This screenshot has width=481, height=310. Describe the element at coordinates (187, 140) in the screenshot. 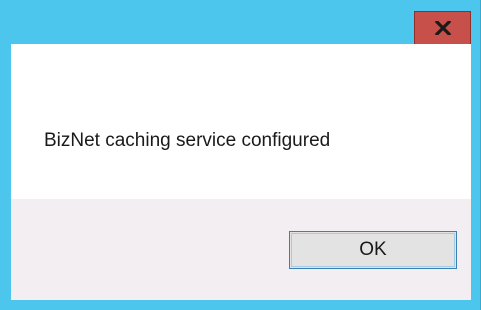

I see `dialog-message: BizNet caching service configured` at that location.